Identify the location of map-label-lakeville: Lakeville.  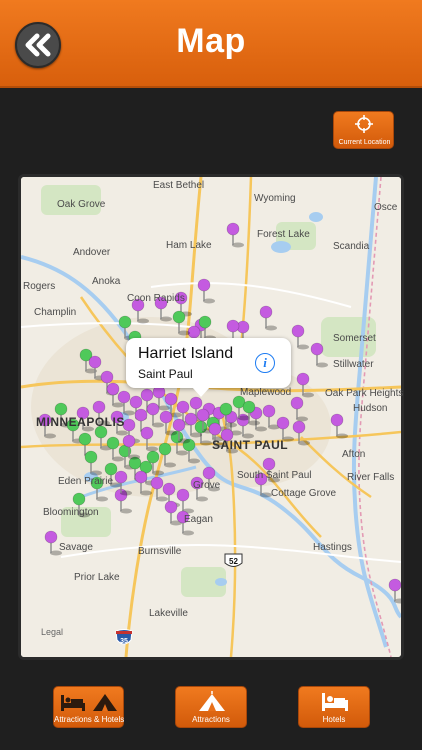
(168, 613).